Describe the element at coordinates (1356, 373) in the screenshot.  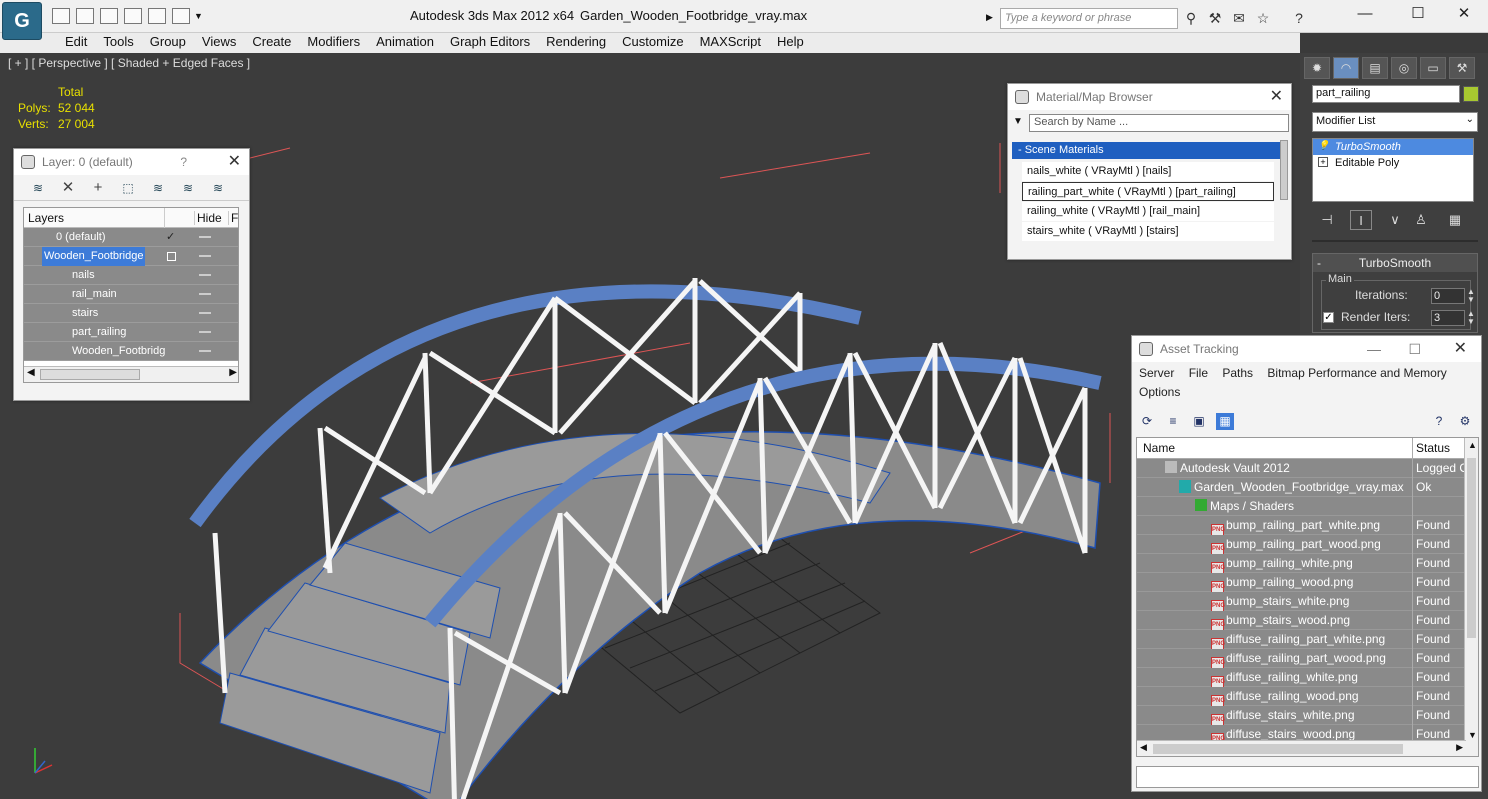
I see `asset-menu-bitmap: Bitmap Performance and Memory` at that location.